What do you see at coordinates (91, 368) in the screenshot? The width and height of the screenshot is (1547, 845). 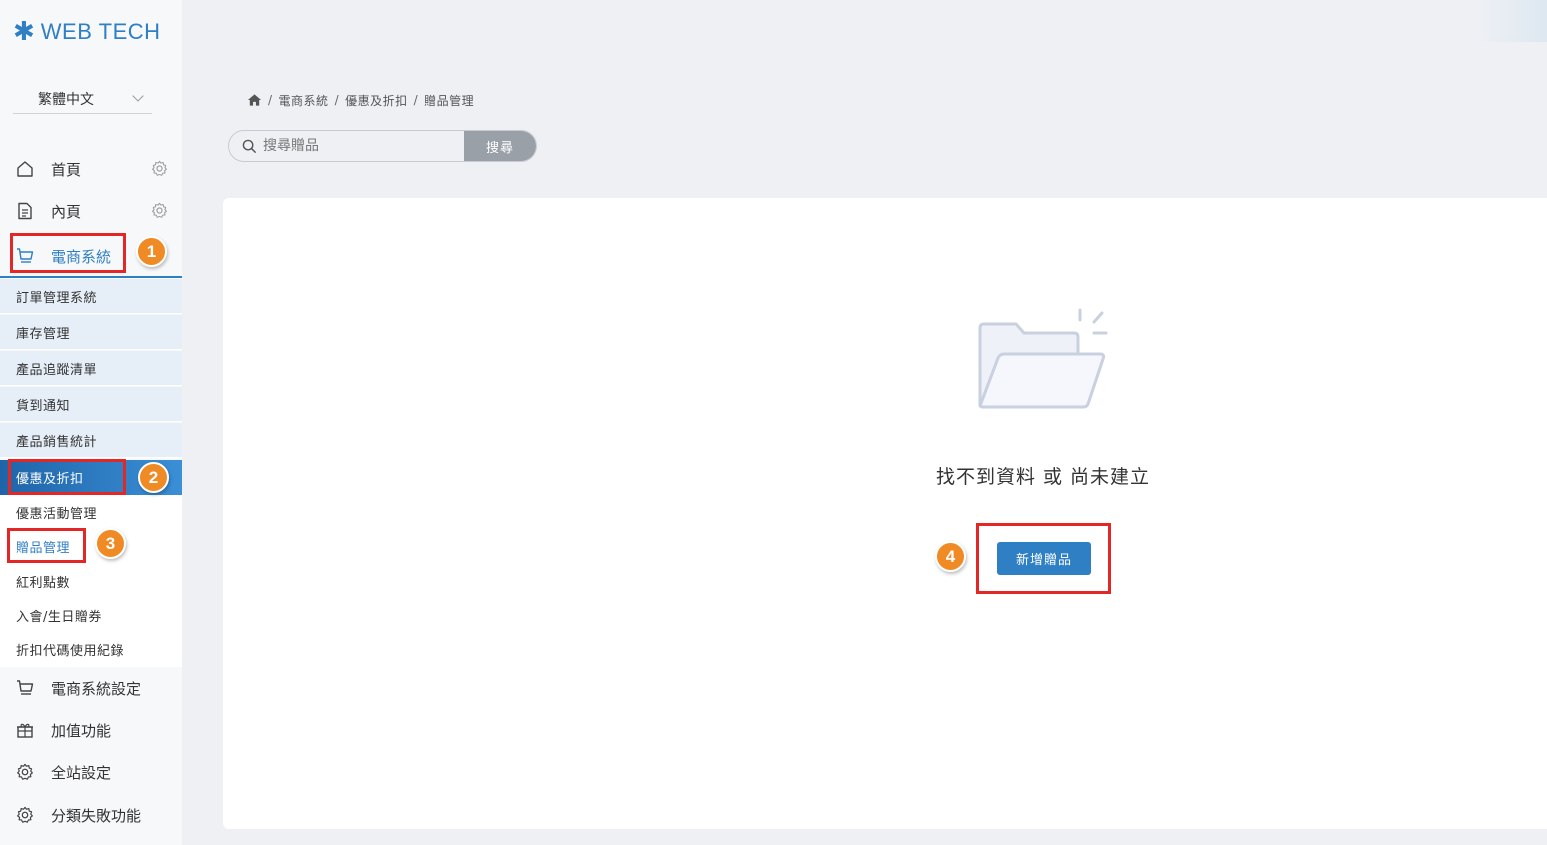 I see `submenu-product-tracking: 產品追蹤清單` at bounding box center [91, 368].